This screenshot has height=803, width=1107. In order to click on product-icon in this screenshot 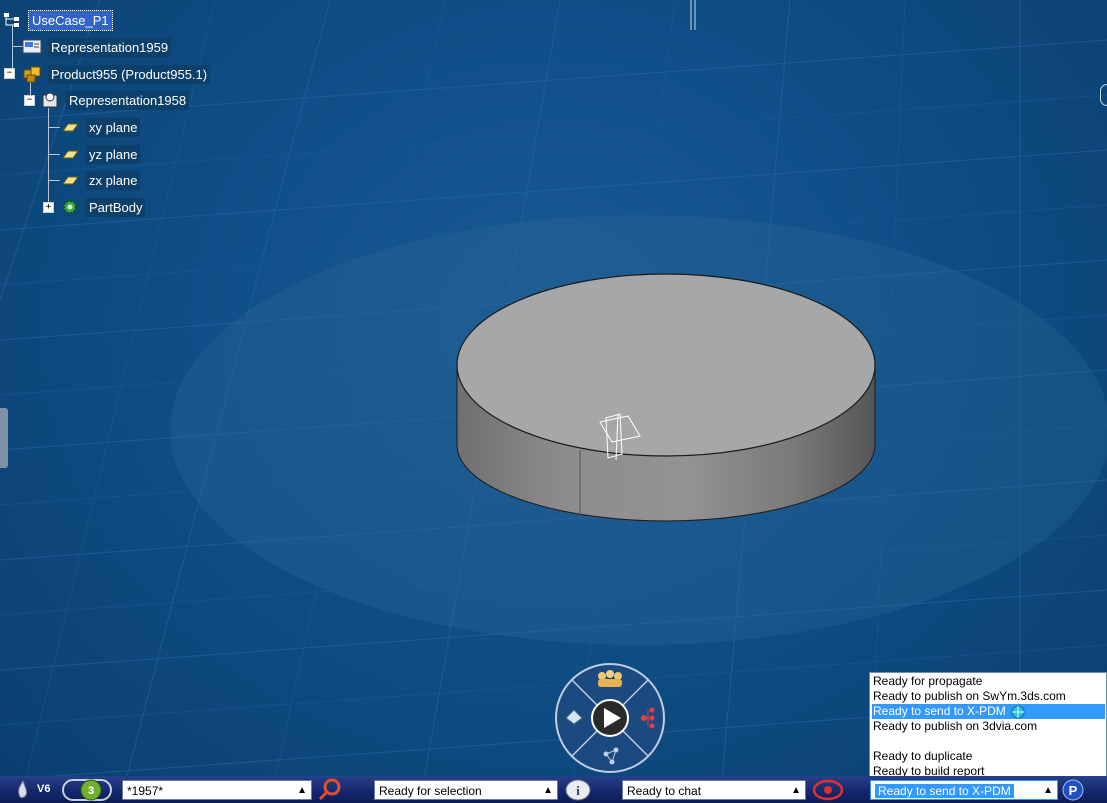, I will do `click(32, 74)`.